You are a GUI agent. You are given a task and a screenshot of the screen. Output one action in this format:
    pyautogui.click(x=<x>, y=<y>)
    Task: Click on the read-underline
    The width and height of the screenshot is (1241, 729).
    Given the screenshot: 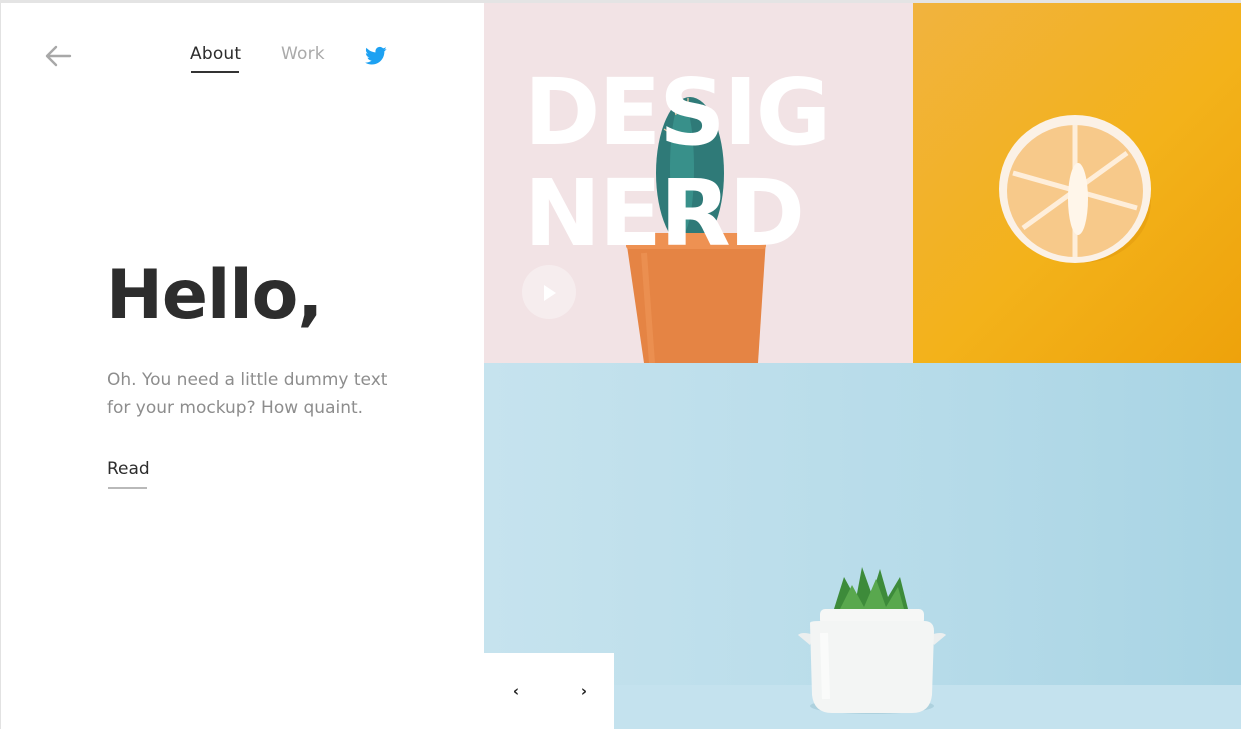 What is the action you would take?
    pyautogui.click(x=127, y=488)
    